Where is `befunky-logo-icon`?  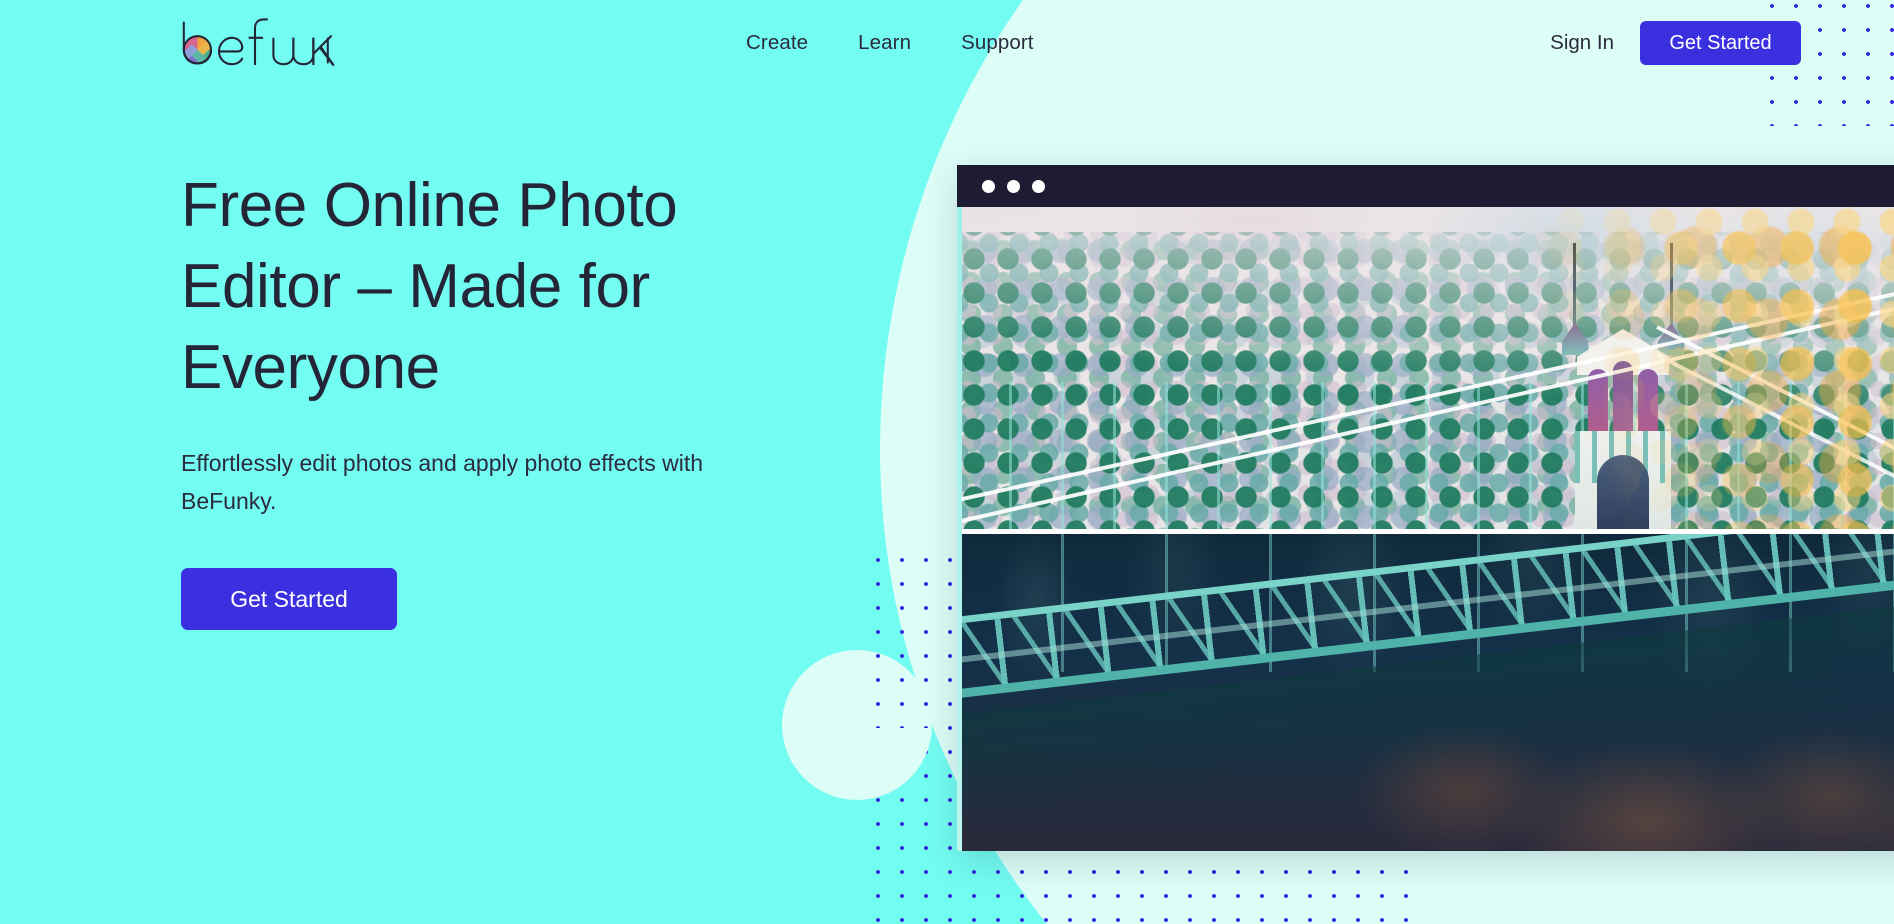 befunky-logo-icon is located at coordinates (258, 42).